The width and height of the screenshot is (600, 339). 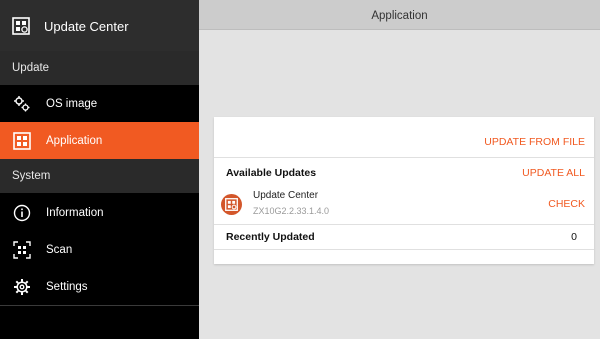 I want to click on recently-updated-title: Recently Updated, so click(x=270, y=237).